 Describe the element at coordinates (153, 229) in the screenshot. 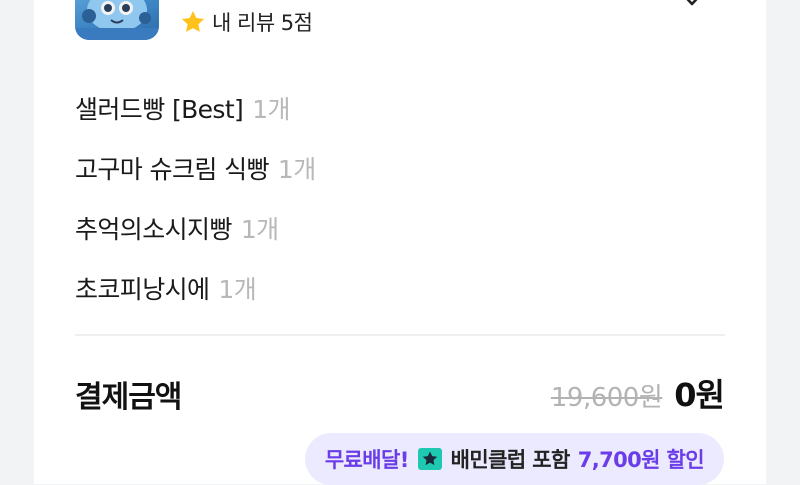

I see `item-name: 추억의소시지빵` at that location.